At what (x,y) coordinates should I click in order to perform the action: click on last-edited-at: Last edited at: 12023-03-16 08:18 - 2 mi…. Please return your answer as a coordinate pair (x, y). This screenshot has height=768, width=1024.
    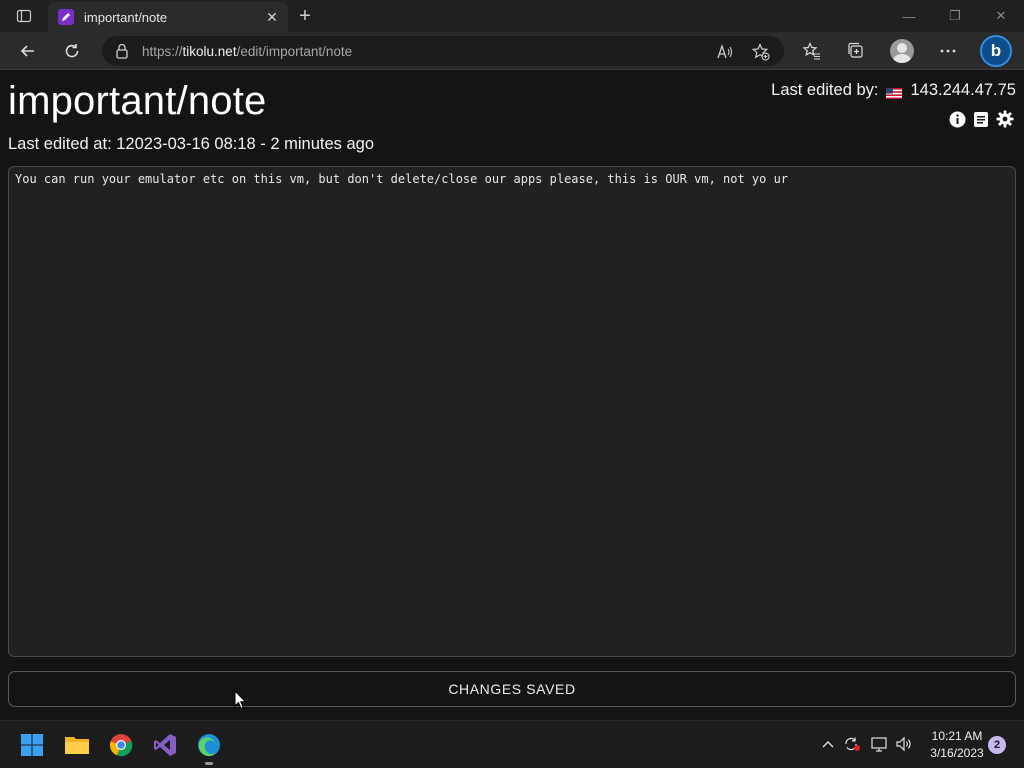
    Looking at the image, I should click on (191, 144).